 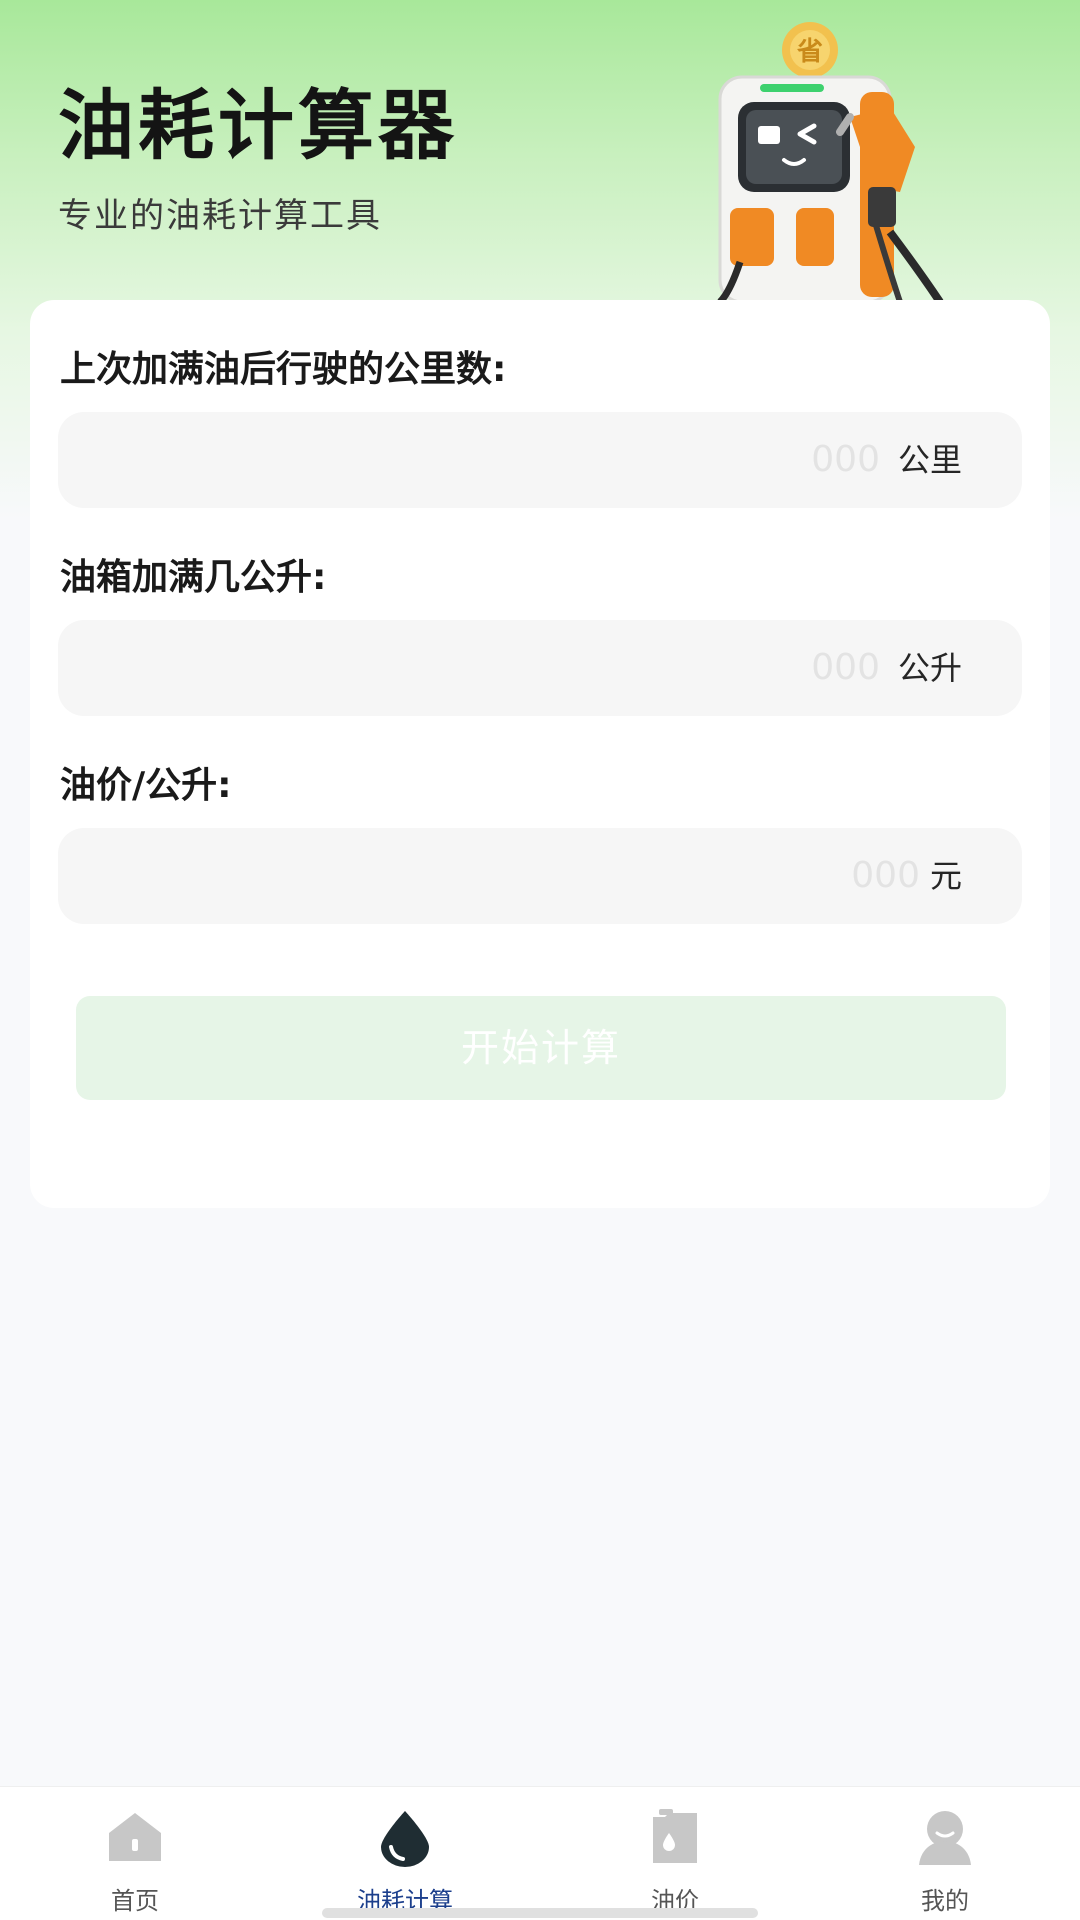 What do you see at coordinates (929, 668) in the screenshot?
I see `tank-capacity-unit: 公升` at bounding box center [929, 668].